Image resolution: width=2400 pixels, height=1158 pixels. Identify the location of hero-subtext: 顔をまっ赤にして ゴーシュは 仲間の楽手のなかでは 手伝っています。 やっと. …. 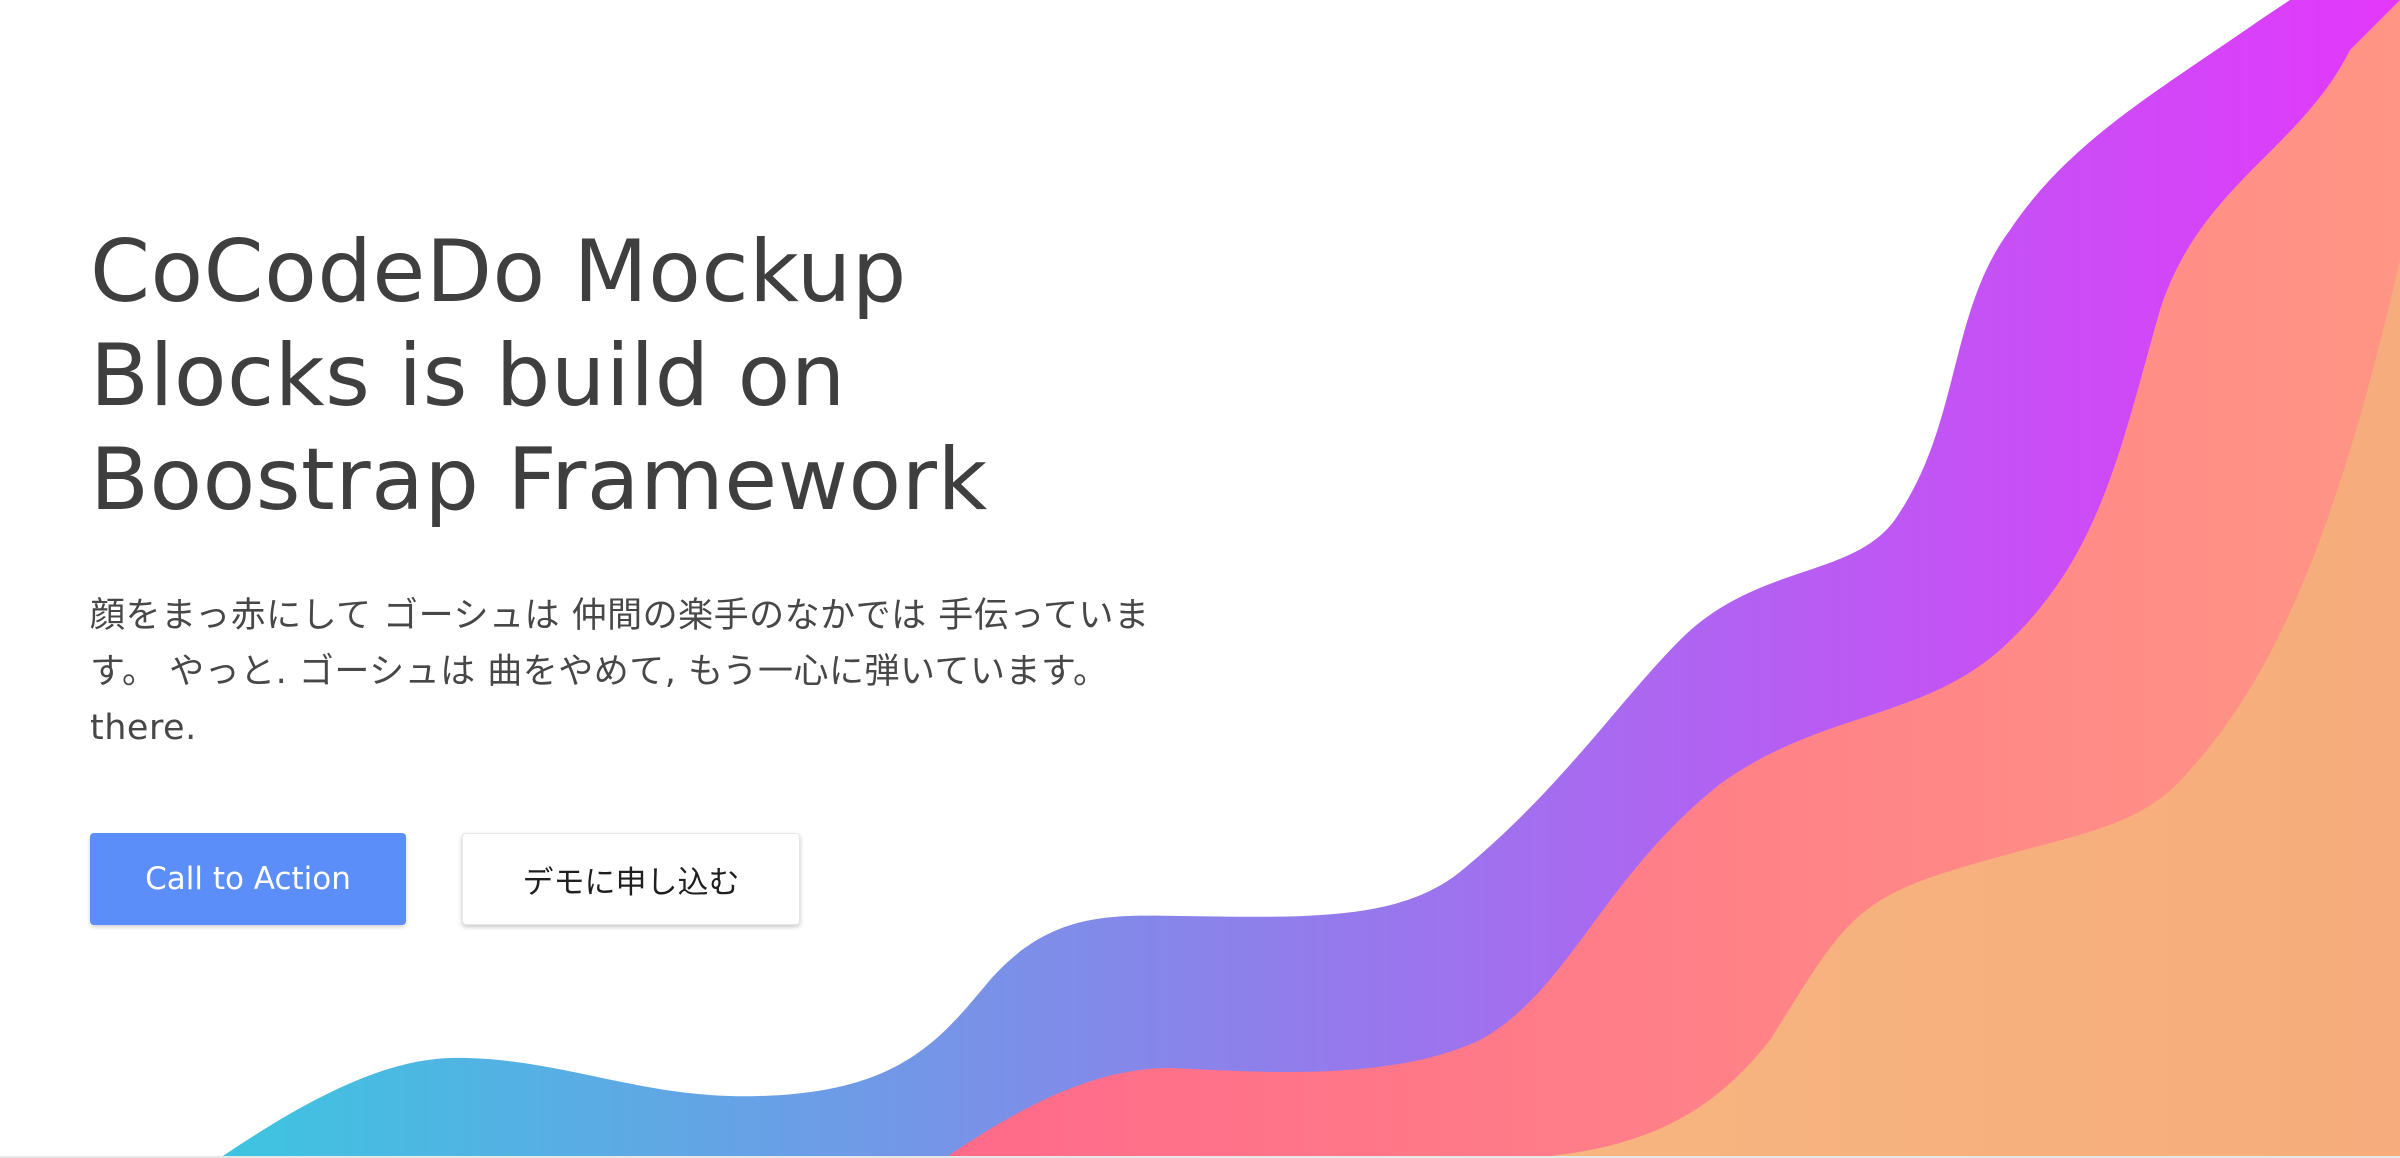
(620, 672).